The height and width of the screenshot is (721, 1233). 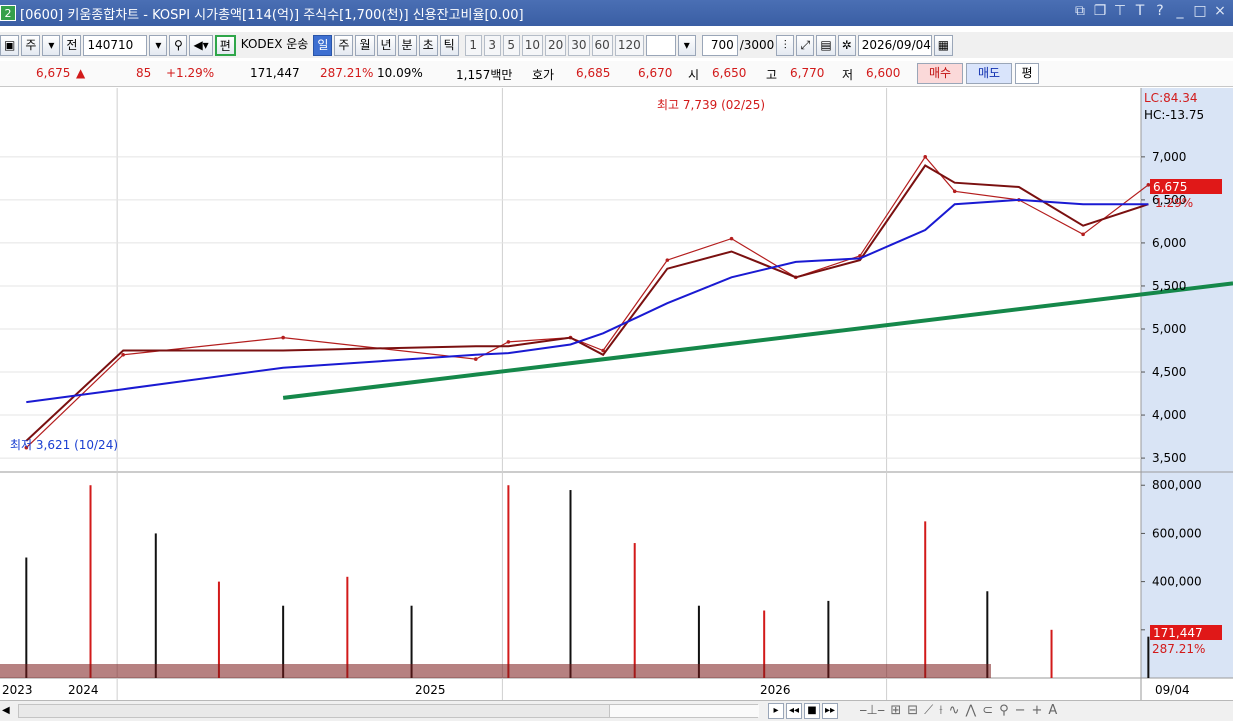 I want to click on trendline-layer, so click(x=757, y=340).